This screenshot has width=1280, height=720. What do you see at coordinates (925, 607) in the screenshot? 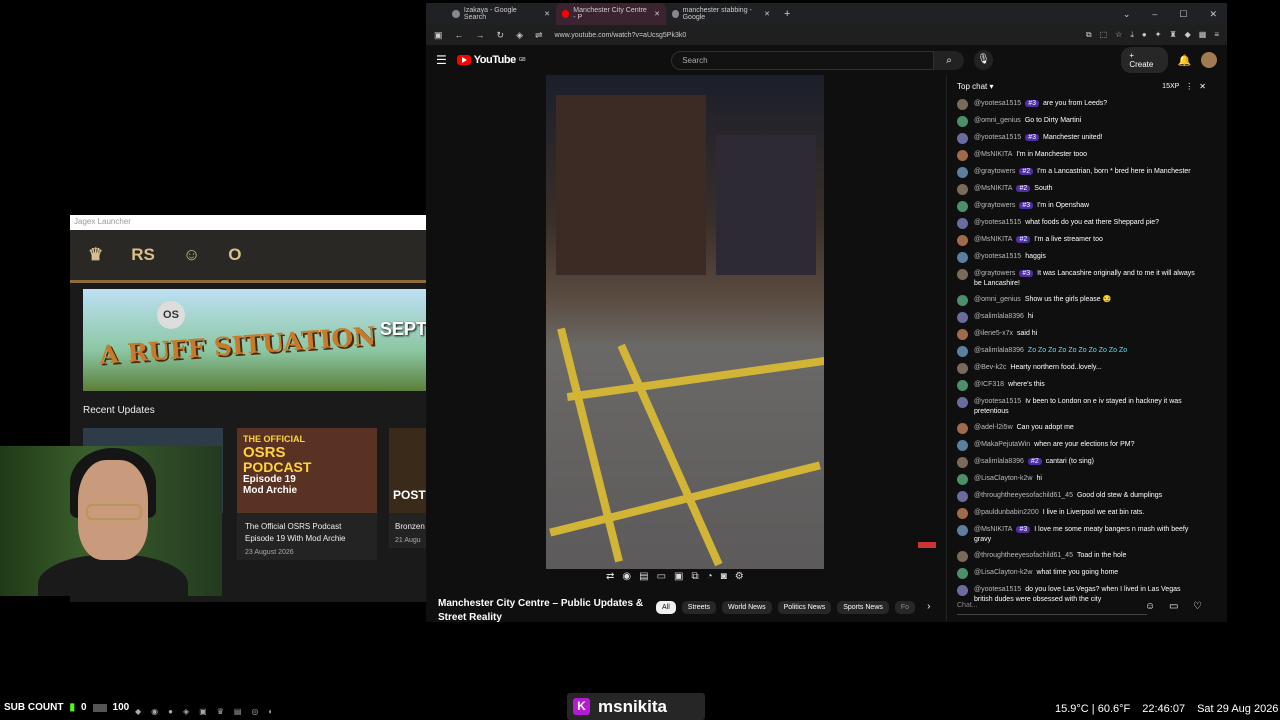
I see `chevron-right-icon: ›` at bounding box center [925, 607].